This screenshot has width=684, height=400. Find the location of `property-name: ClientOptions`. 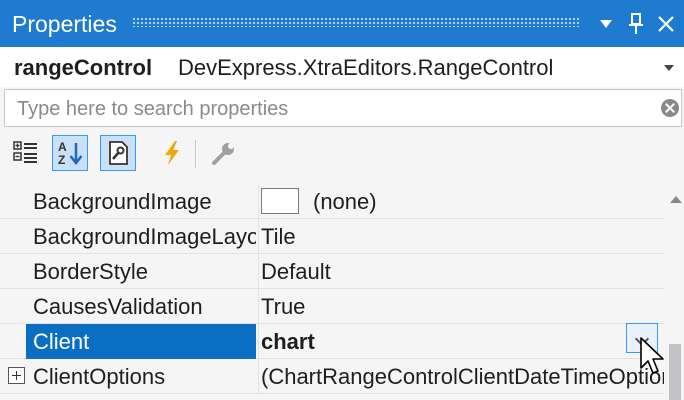

property-name: ClientOptions is located at coordinates (99, 376).